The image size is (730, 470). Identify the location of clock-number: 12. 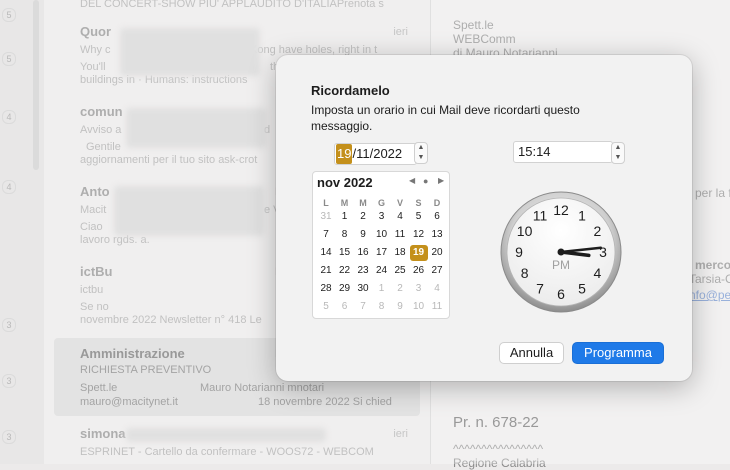
(561, 210).